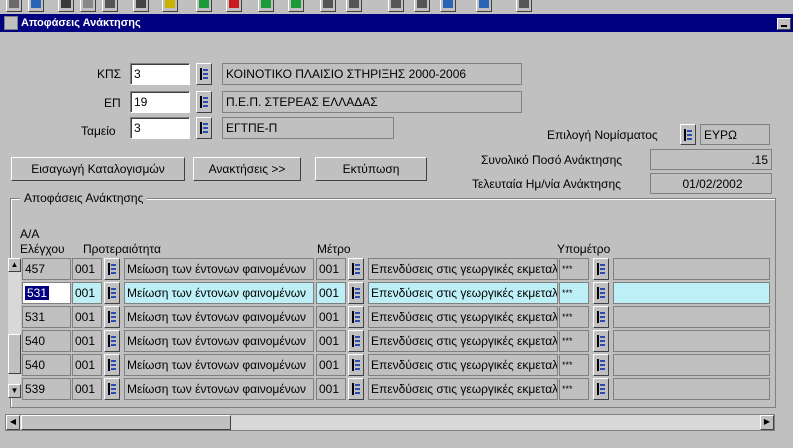 Image resolution: width=793 pixels, height=448 pixels. I want to click on currency-list-button, so click(688, 134).